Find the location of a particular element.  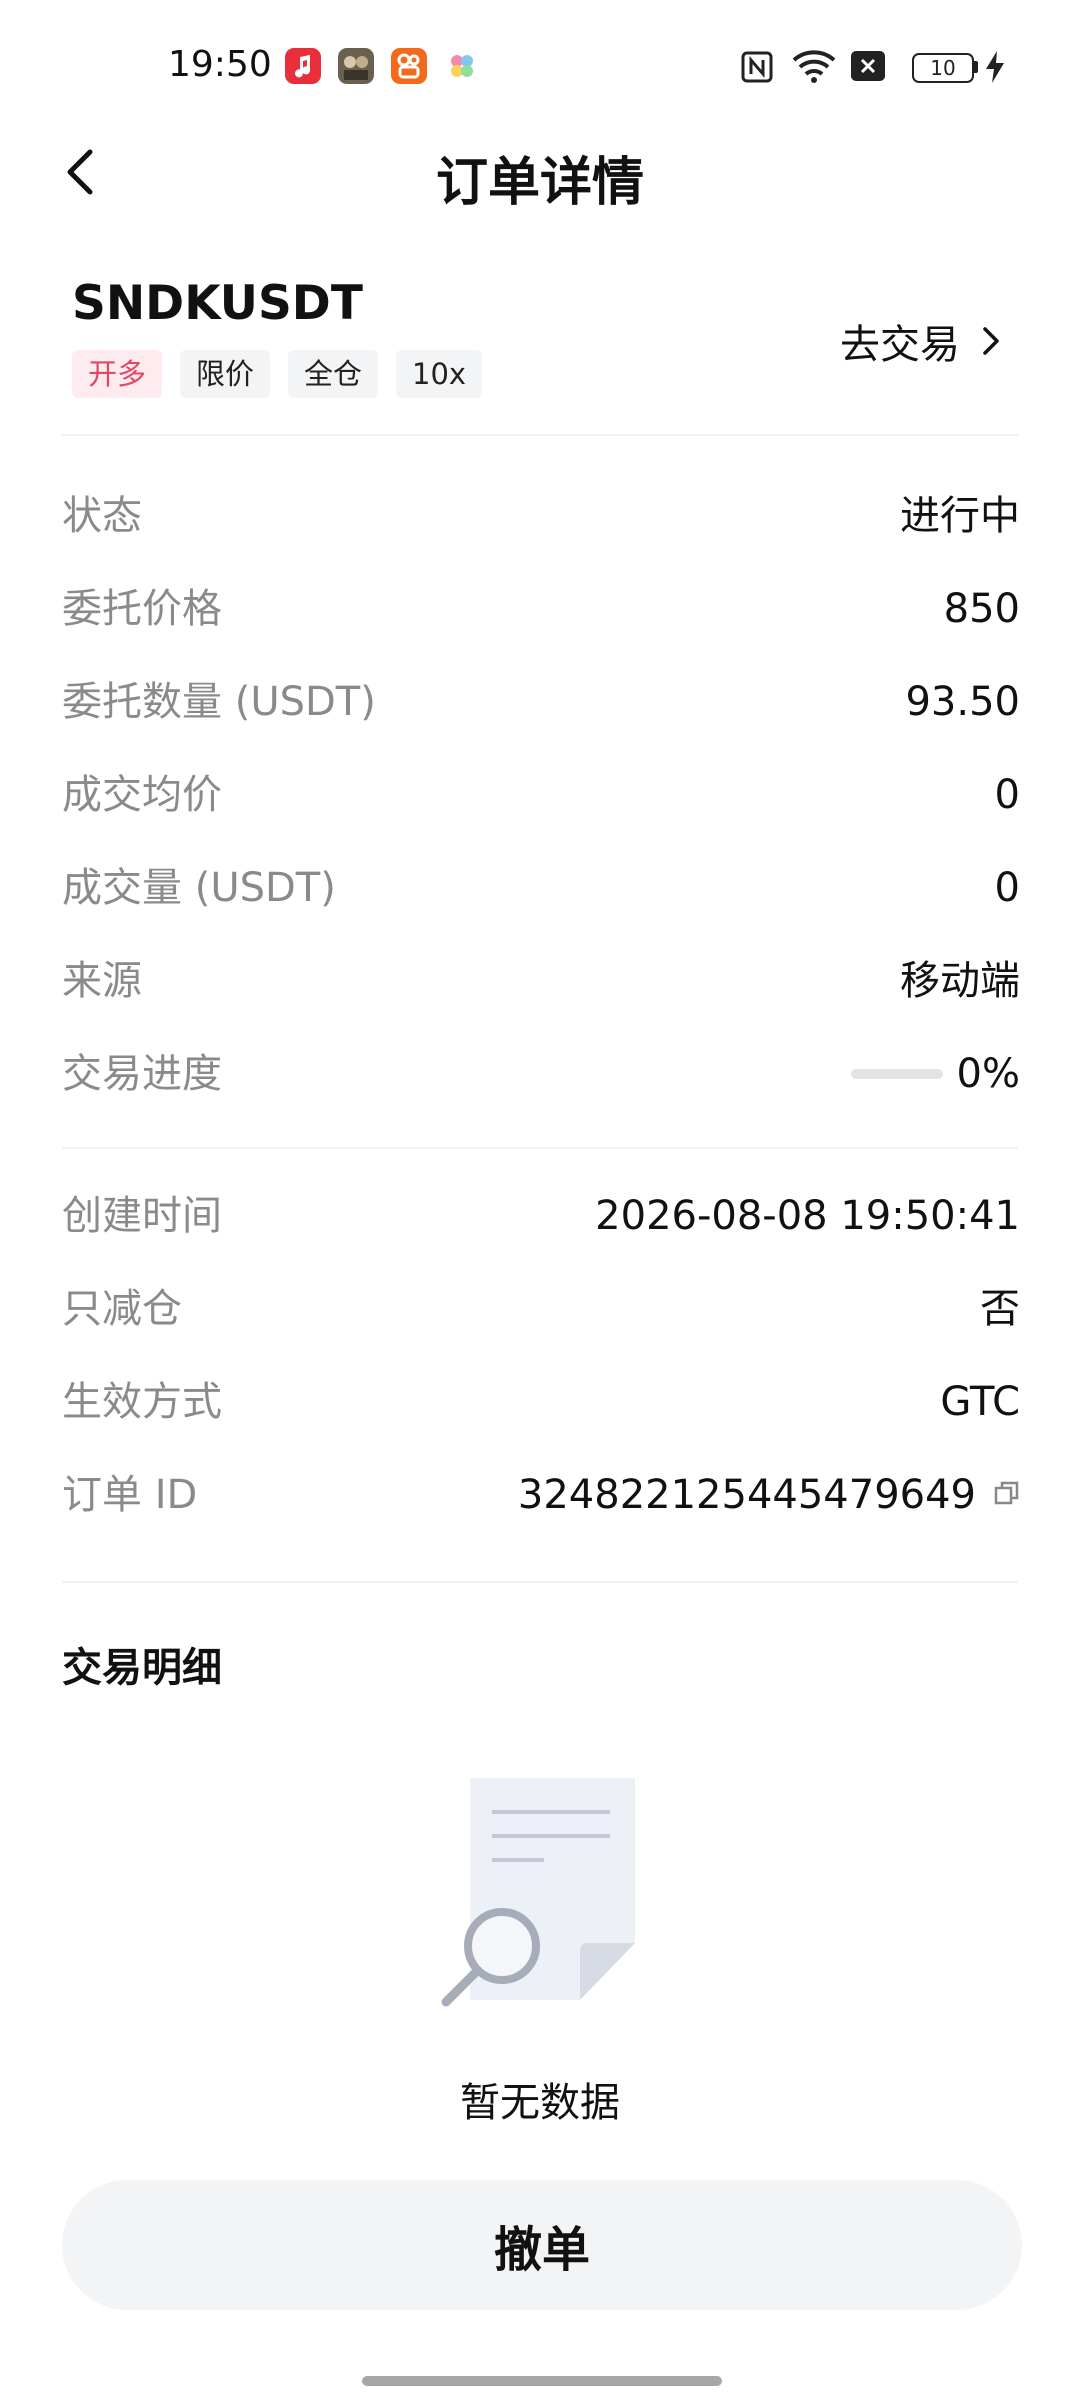

row-created: 创建时间 2026-08-08 19:50:41 is located at coordinates (541, 1216).